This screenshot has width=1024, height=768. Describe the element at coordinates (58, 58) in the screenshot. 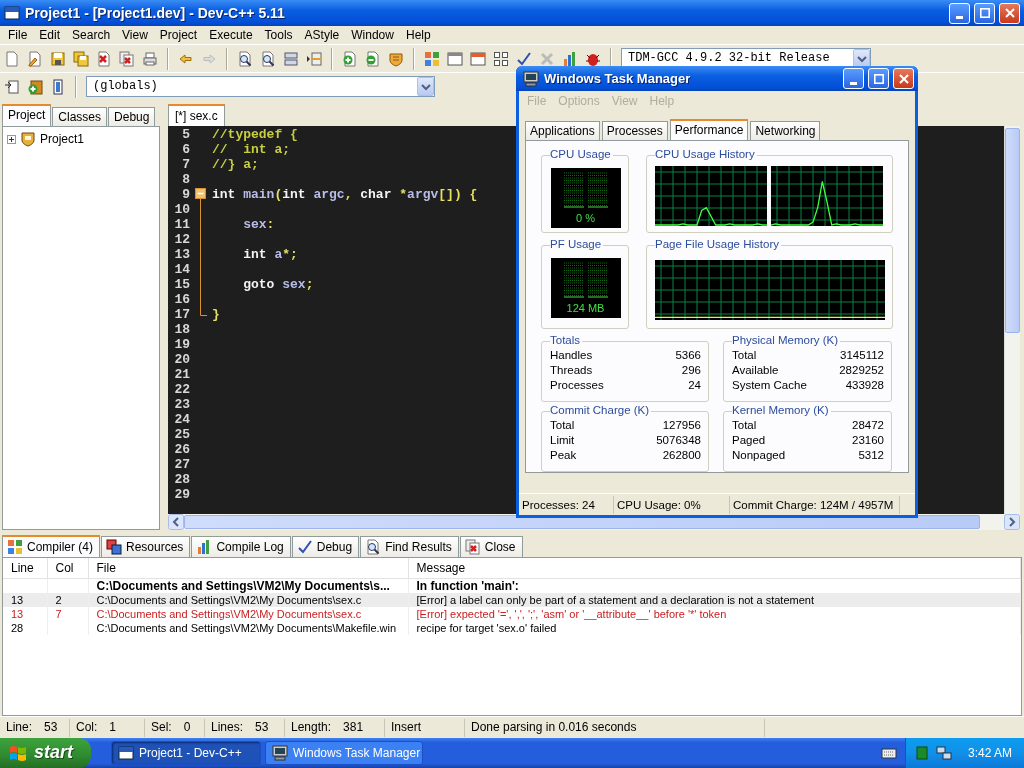

I see `save-icon` at that location.